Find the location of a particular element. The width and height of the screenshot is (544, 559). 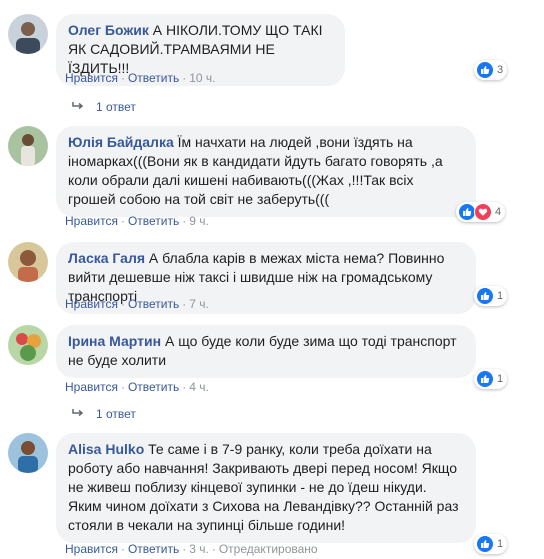

comment-author: Ласка Галя is located at coordinates (106, 258).